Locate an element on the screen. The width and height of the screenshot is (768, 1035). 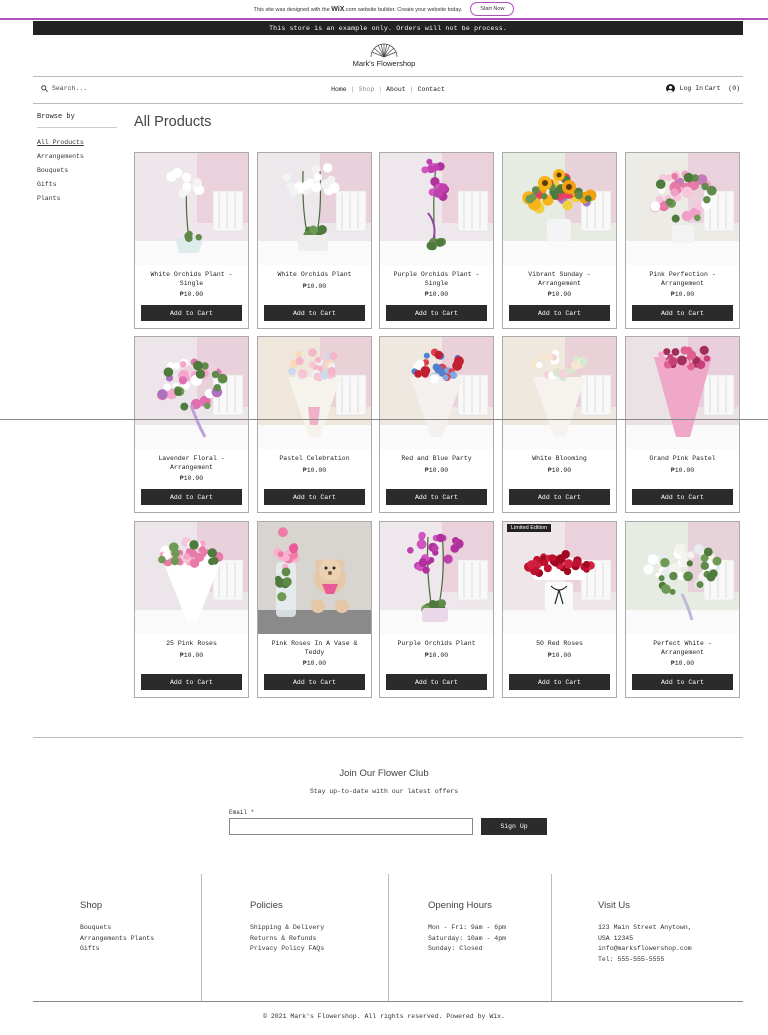
product-card: 25 Pink Roses ₱10.00 Add to Cart is located at coordinates (191, 609).